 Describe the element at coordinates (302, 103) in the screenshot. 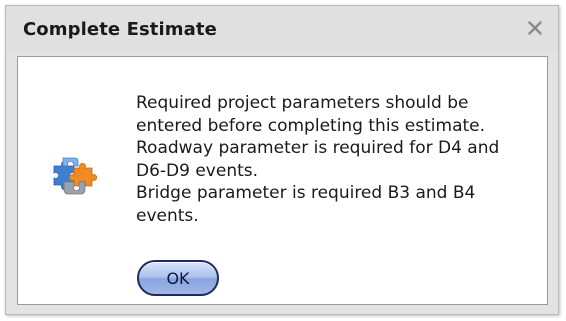

I see `message-line: Required project parameters should be` at that location.